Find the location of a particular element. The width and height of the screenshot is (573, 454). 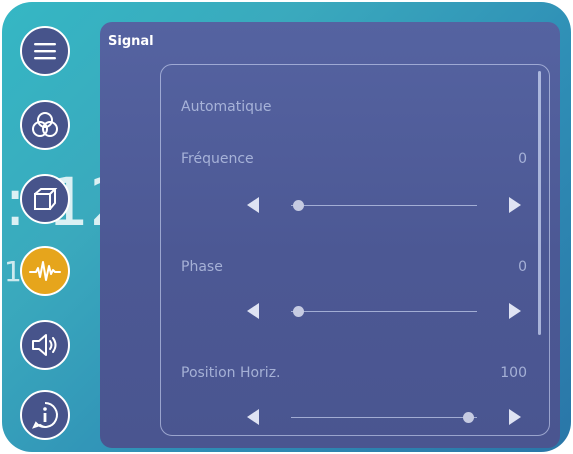

color-circles-icon is located at coordinates (45, 124).